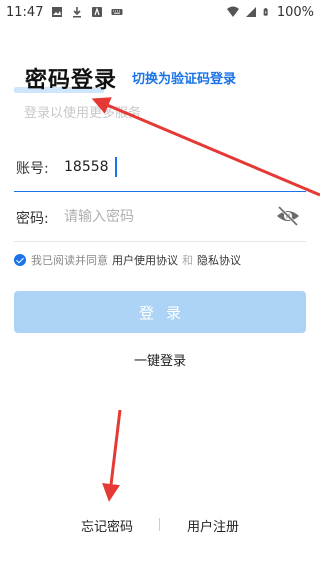  I want to click on keyboard-icon, so click(117, 12).